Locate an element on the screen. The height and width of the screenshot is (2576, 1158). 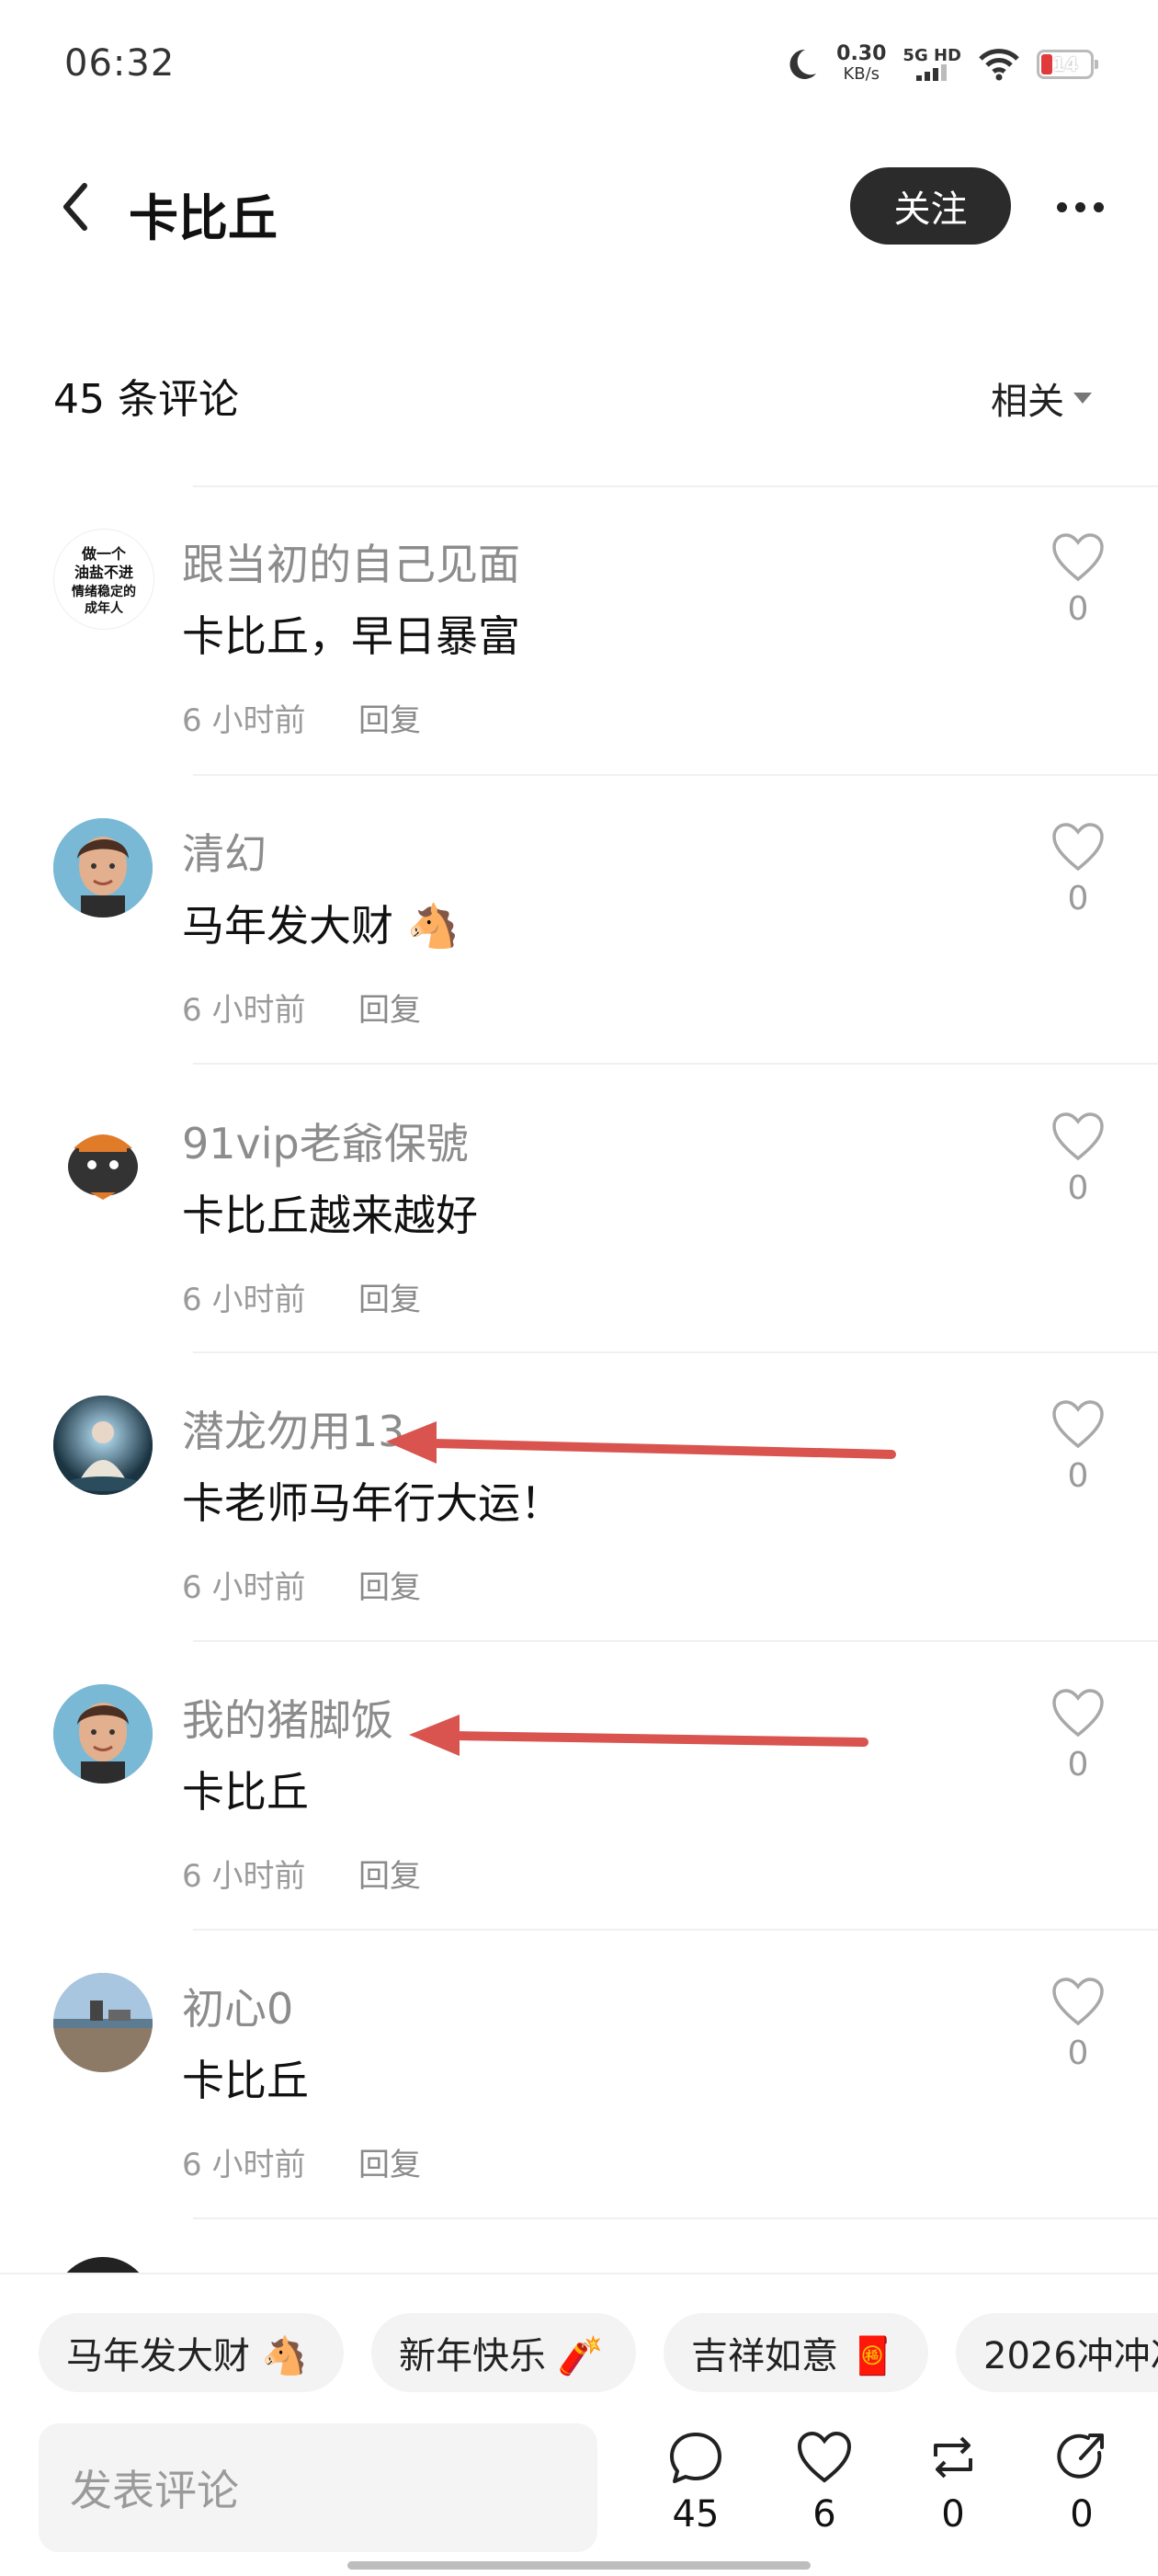
quick-reply-chip: 吉祥如意 🧧 is located at coordinates (796, 2352).